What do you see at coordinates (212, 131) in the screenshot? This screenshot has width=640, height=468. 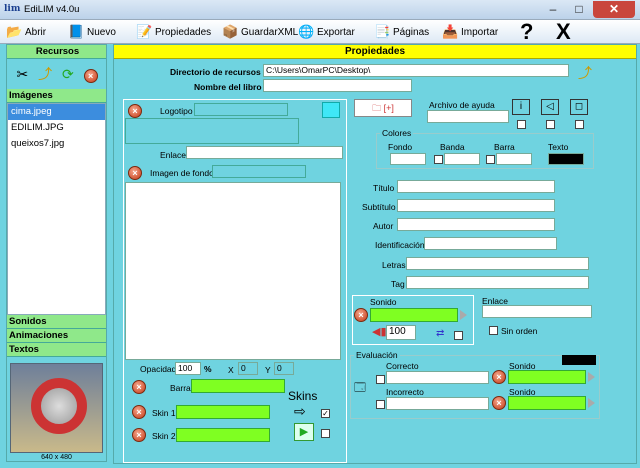 I see `logo-preview-area` at bounding box center [212, 131].